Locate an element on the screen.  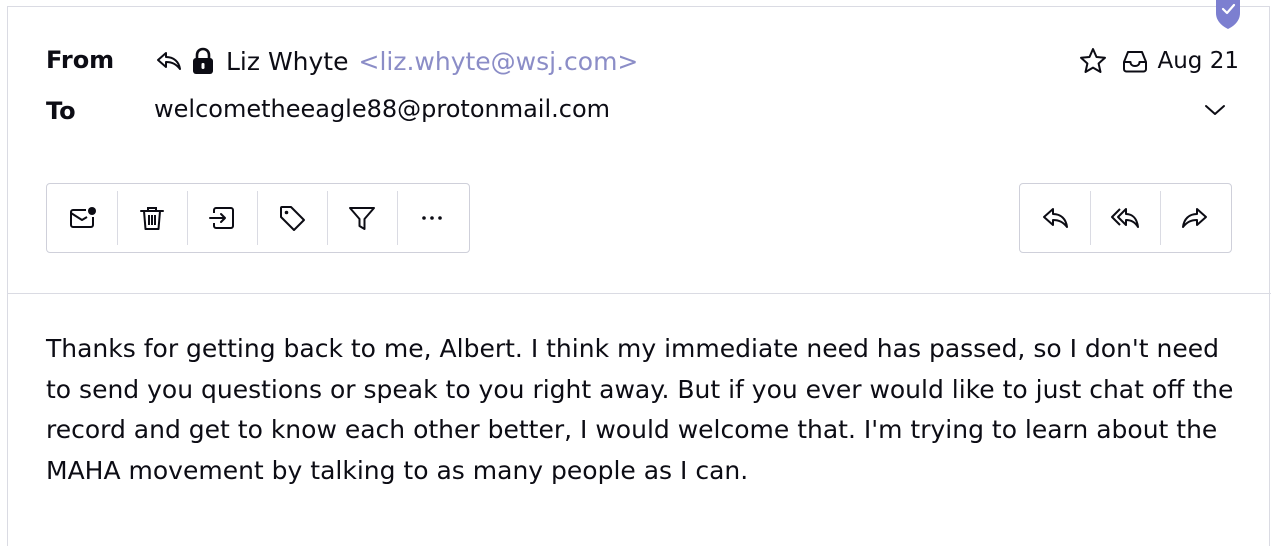
message-date: Aug 21 is located at coordinates (1198, 61).